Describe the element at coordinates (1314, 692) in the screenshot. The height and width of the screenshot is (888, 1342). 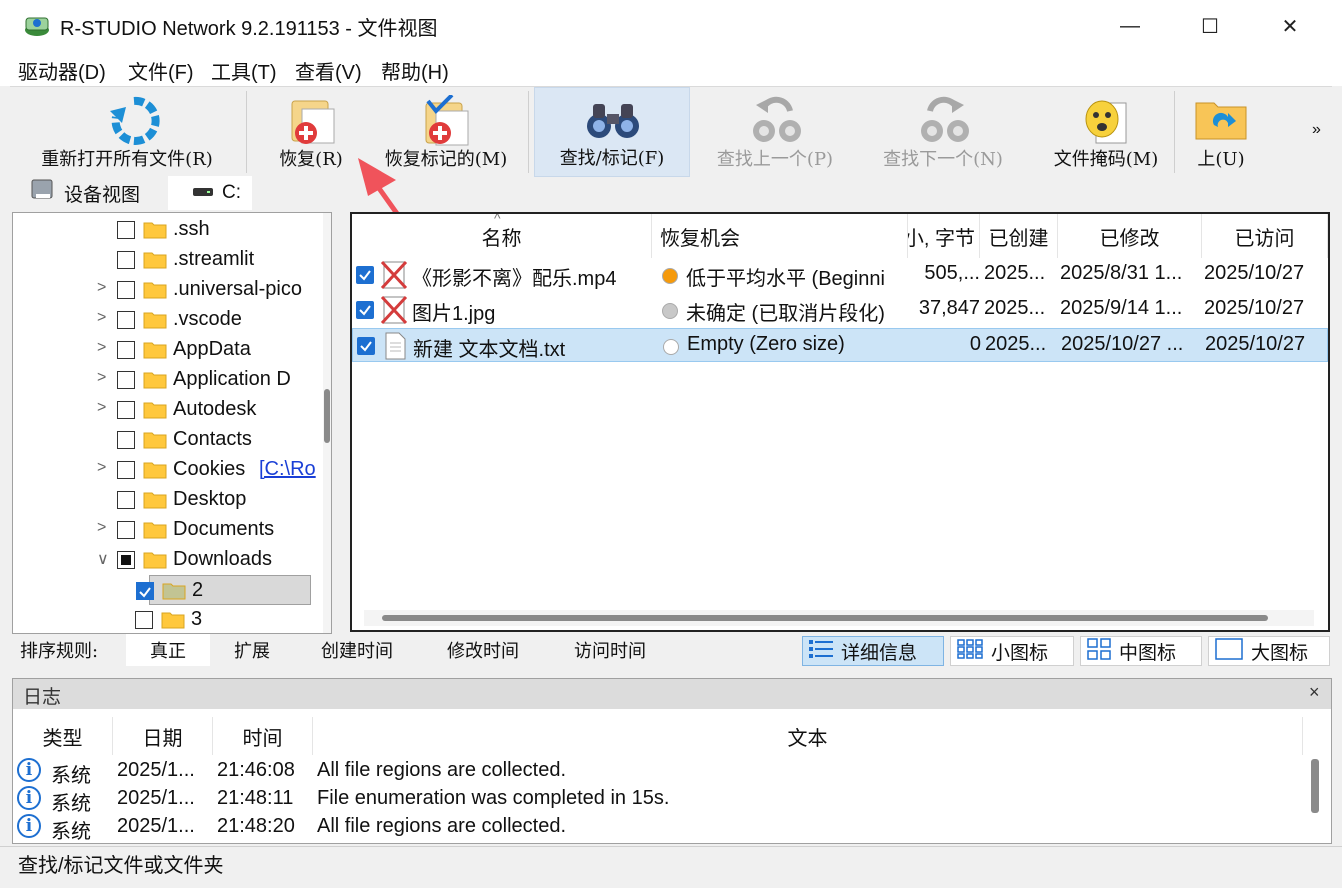
I see `log-close-button: ×` at that location.